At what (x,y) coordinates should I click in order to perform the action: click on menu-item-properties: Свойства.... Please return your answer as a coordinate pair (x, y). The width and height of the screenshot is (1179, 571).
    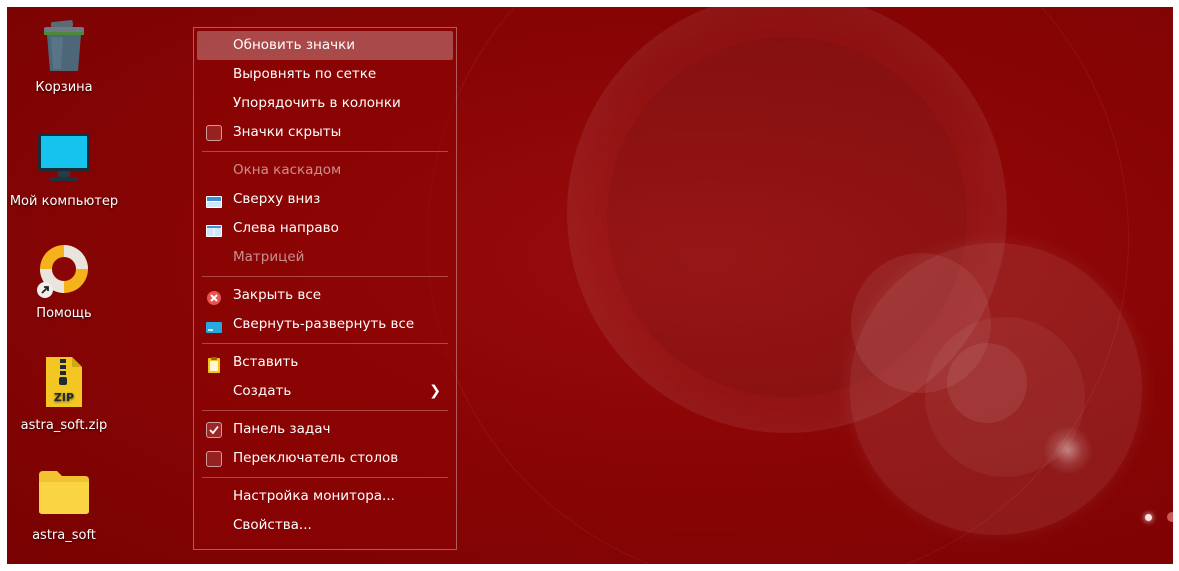
    Looking at the image, I should click on (325, 525).